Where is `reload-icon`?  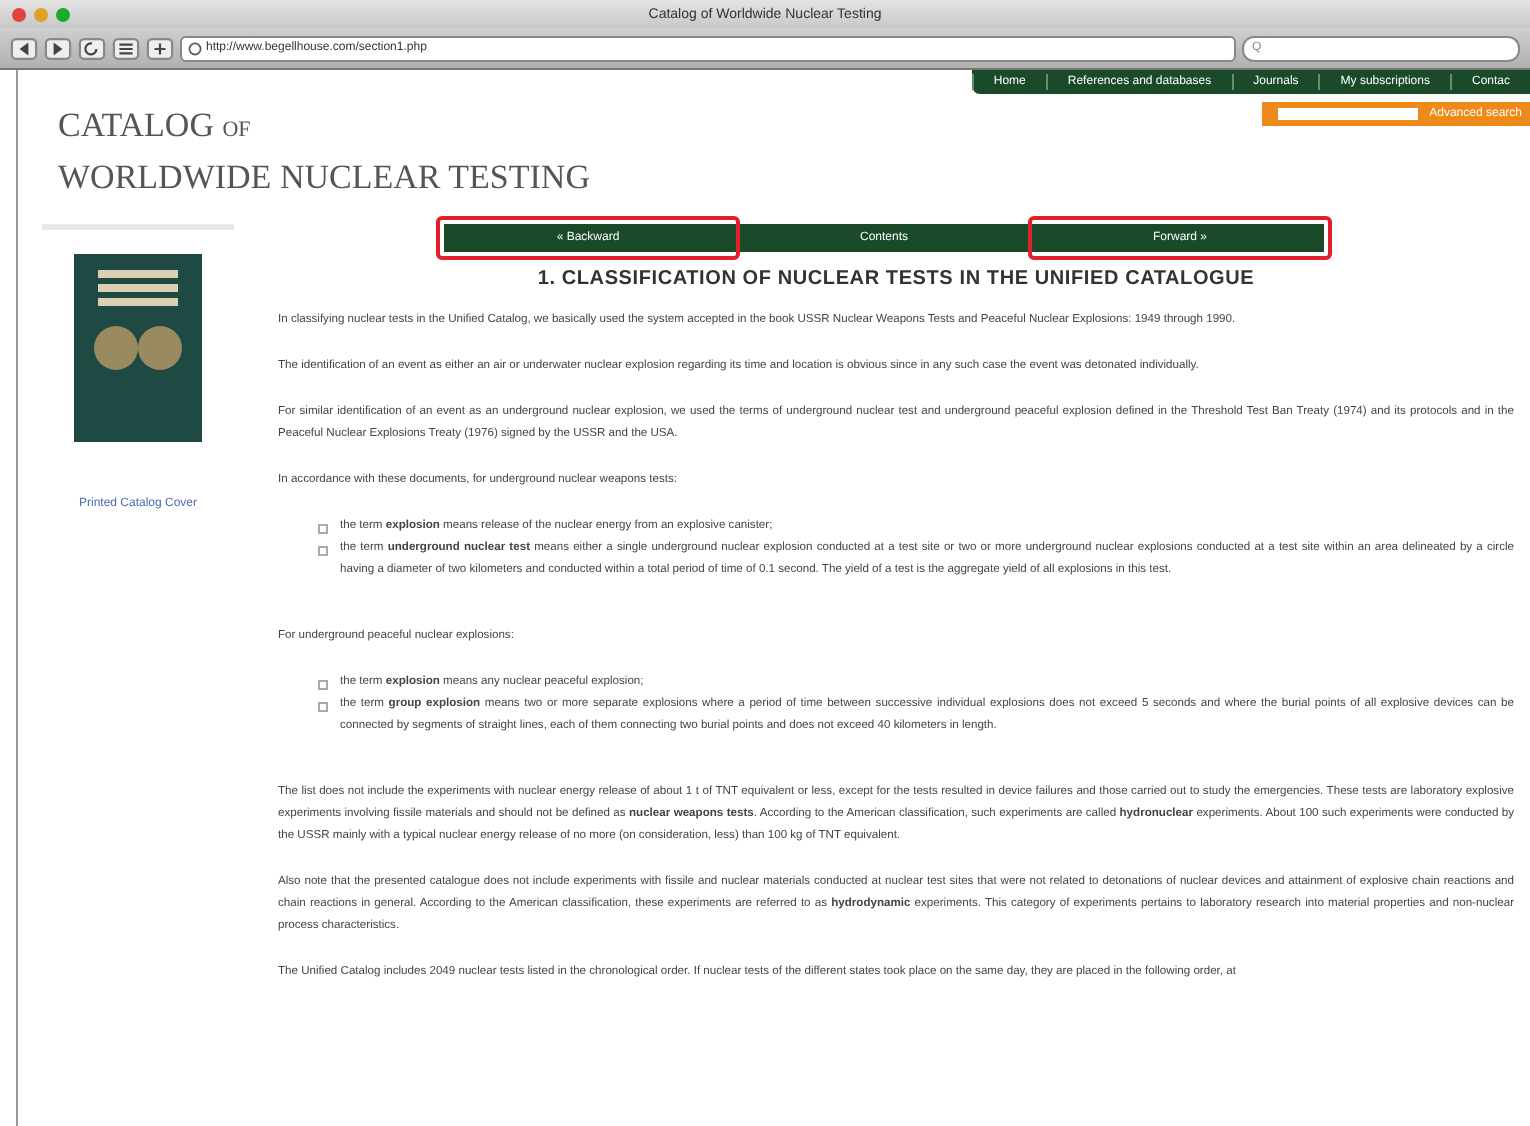
reload-icon is located at coordinates (92, 48).